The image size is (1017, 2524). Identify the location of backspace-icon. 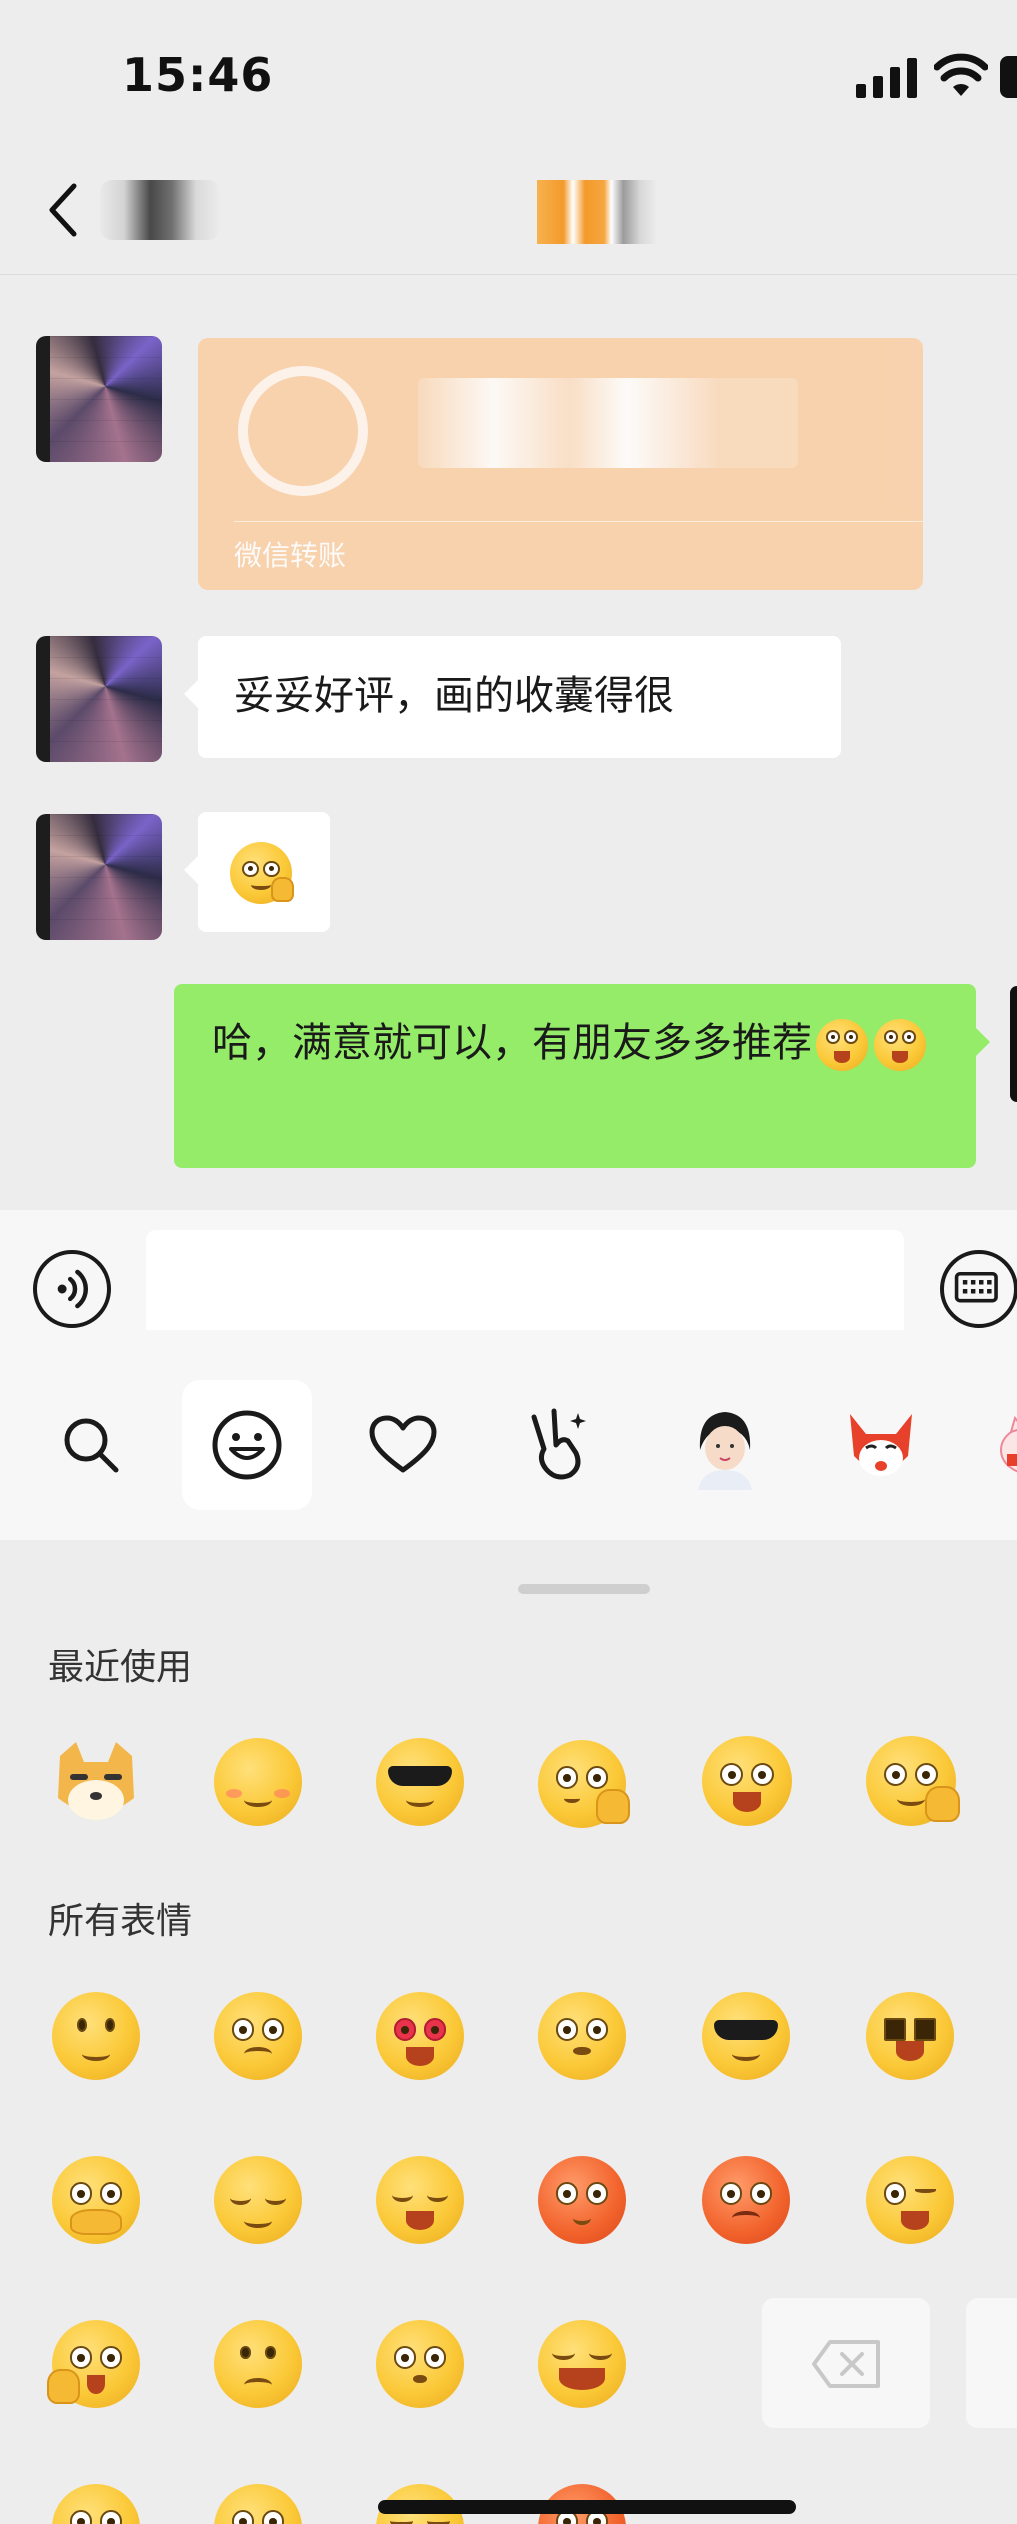
(846, 2364).